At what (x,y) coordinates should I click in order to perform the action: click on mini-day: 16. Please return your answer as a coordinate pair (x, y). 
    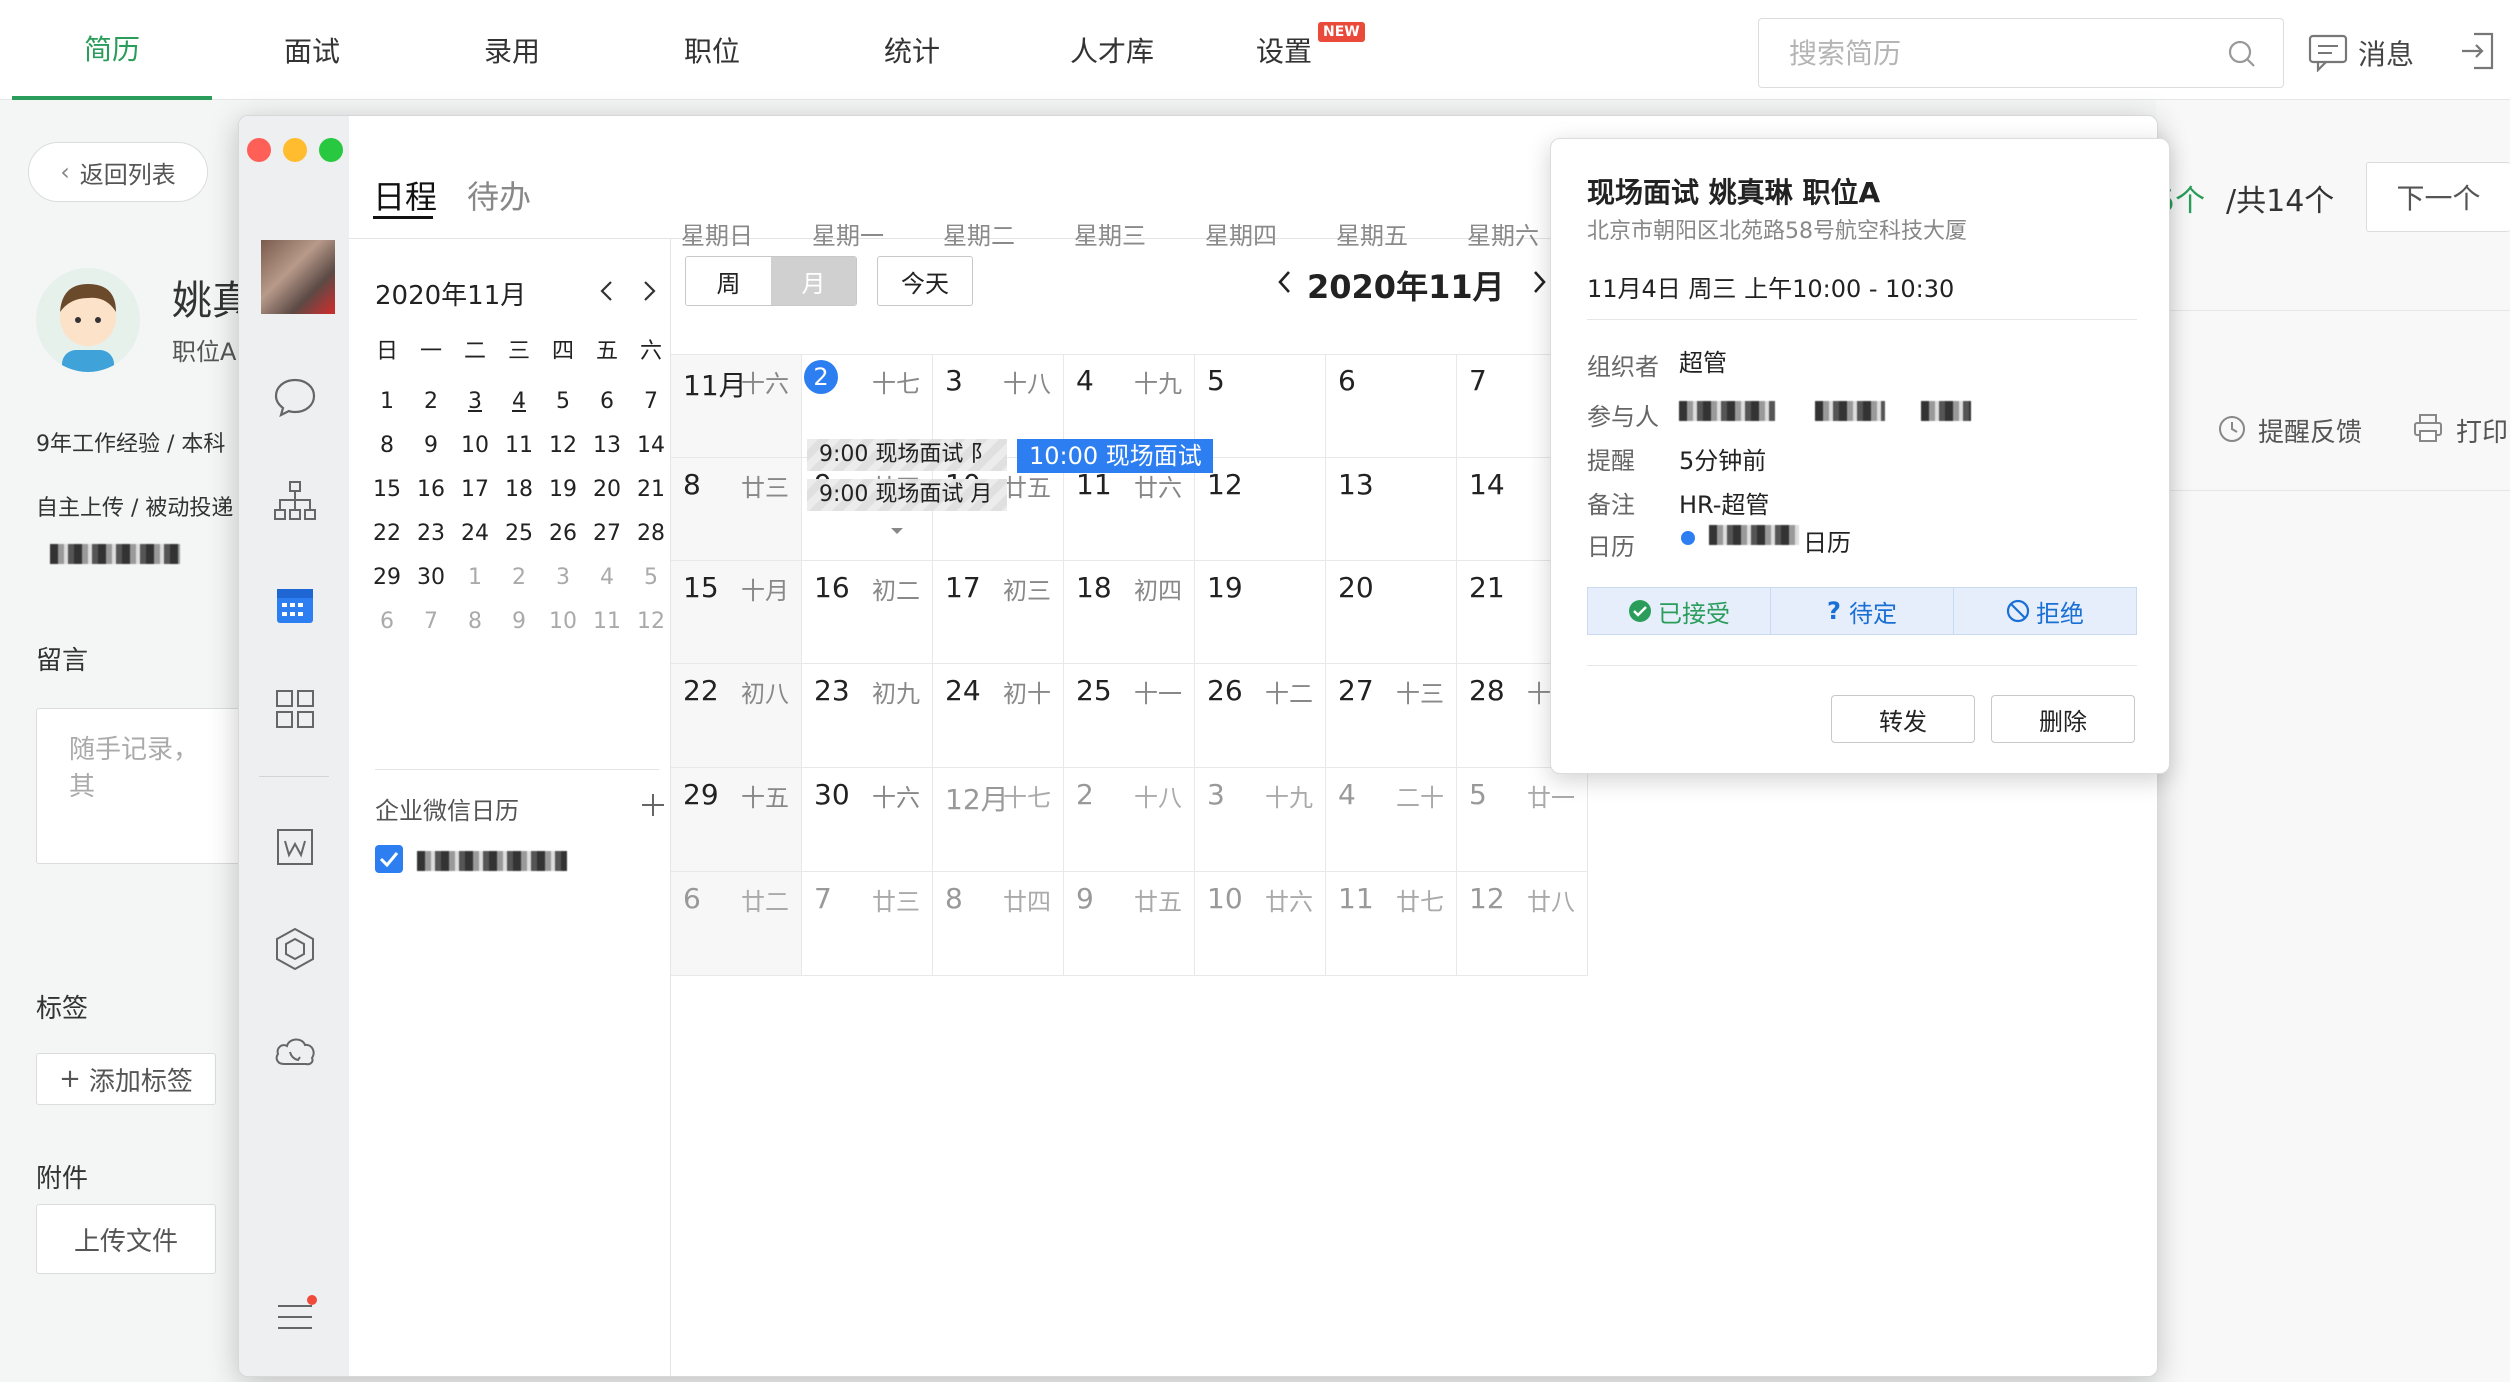
    Looking at the image, I should click on (431, 489).